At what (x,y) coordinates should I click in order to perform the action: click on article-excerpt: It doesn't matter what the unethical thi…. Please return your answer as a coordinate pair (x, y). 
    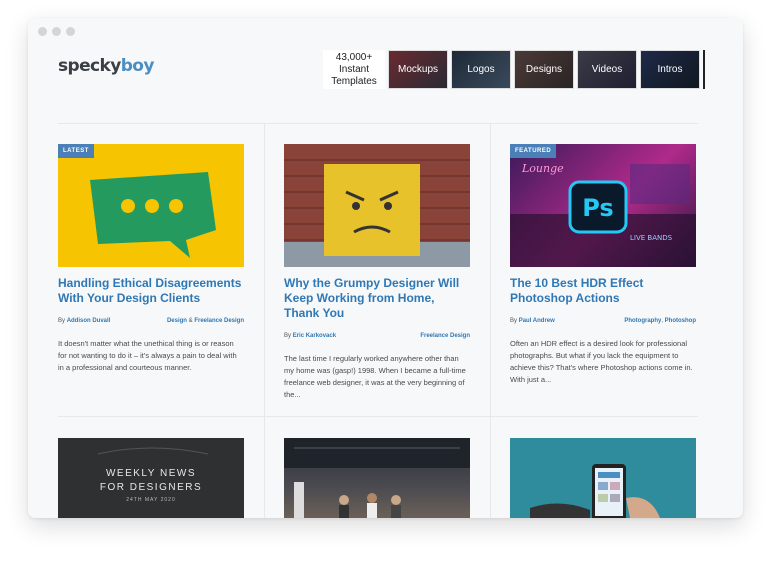
    Looking at the image, I should click on (147, 355).